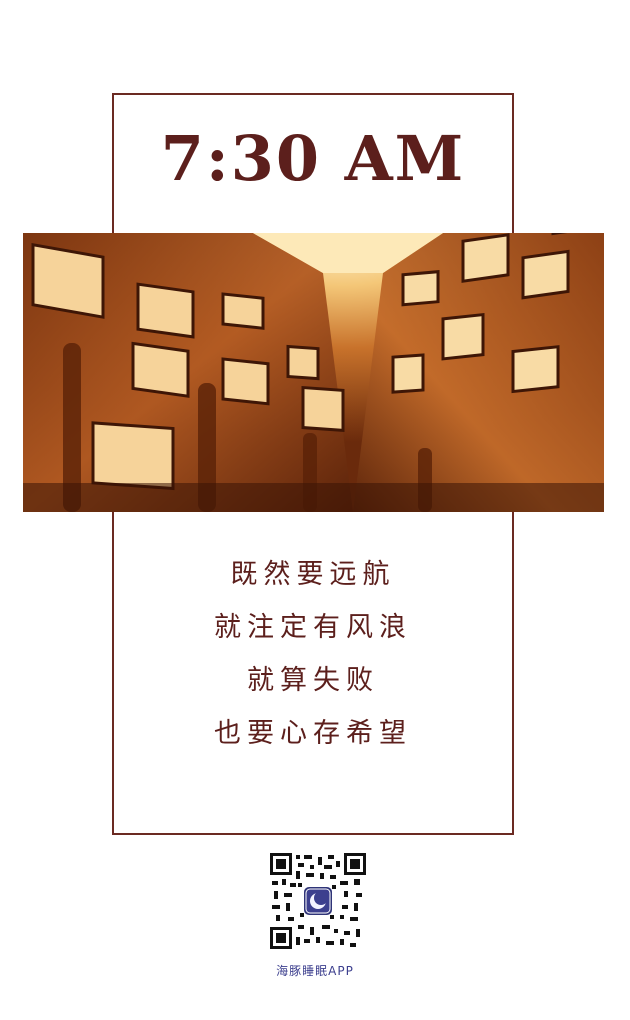 This screenshot has height=1020, width=630. I want to click on quote-line: 就算失败, so click(313, 680).